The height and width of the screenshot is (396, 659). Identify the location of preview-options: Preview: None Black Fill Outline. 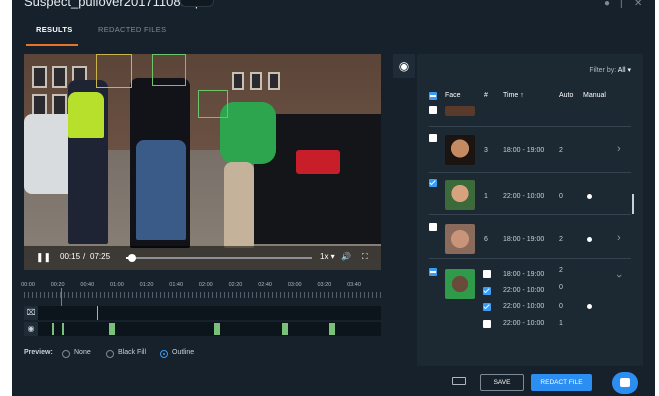
(174, 355).